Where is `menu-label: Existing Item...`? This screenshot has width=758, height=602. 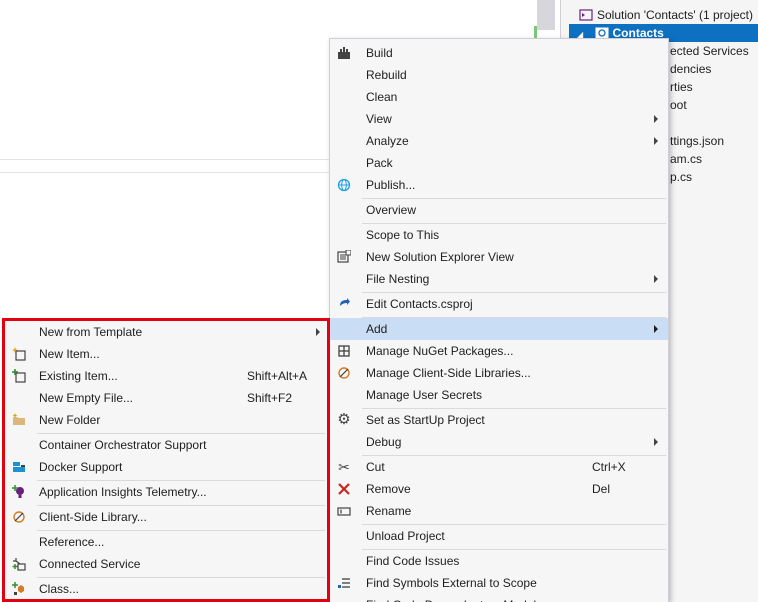
menu-label: Existing Item... is located at coordinates (78, 376).